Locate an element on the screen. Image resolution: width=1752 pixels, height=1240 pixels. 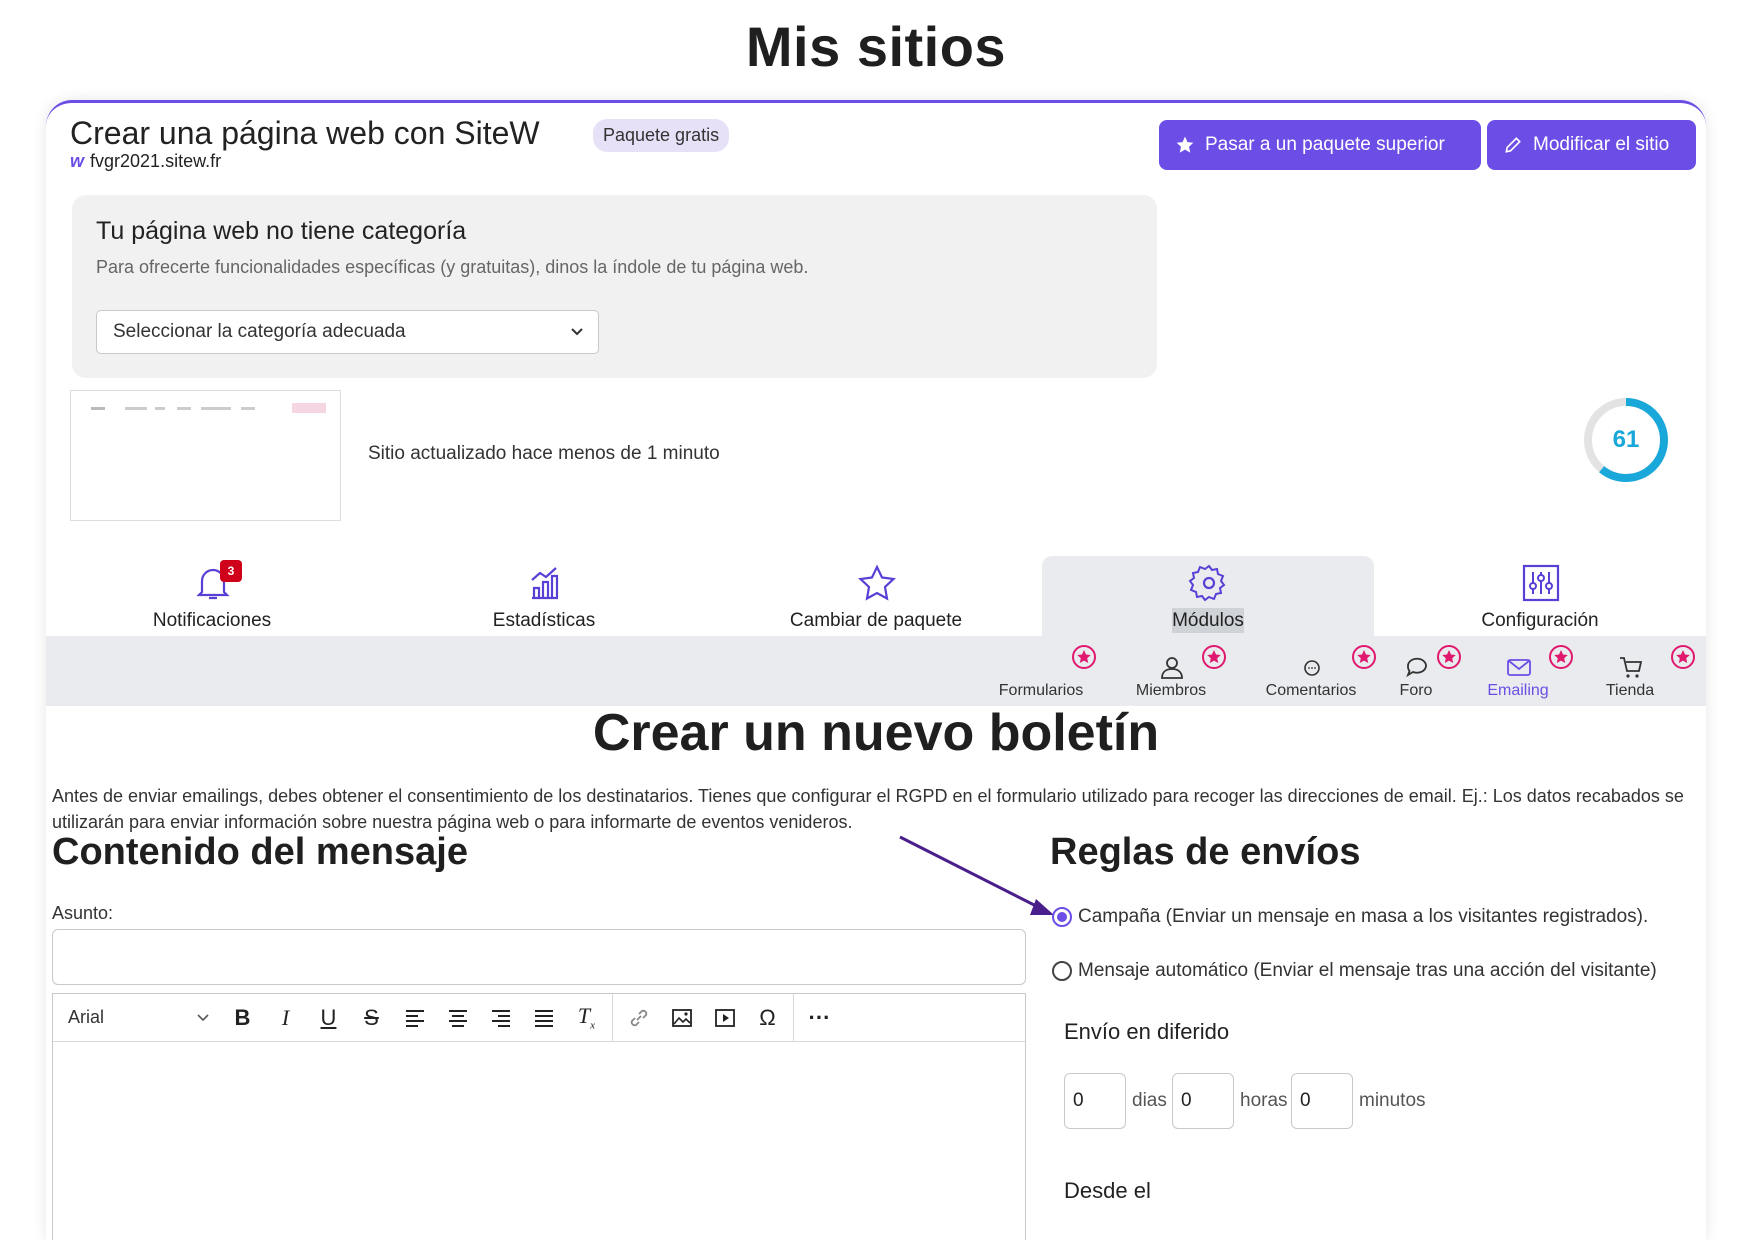
page-title: Mis sitios is located at coordinates (876, 46).